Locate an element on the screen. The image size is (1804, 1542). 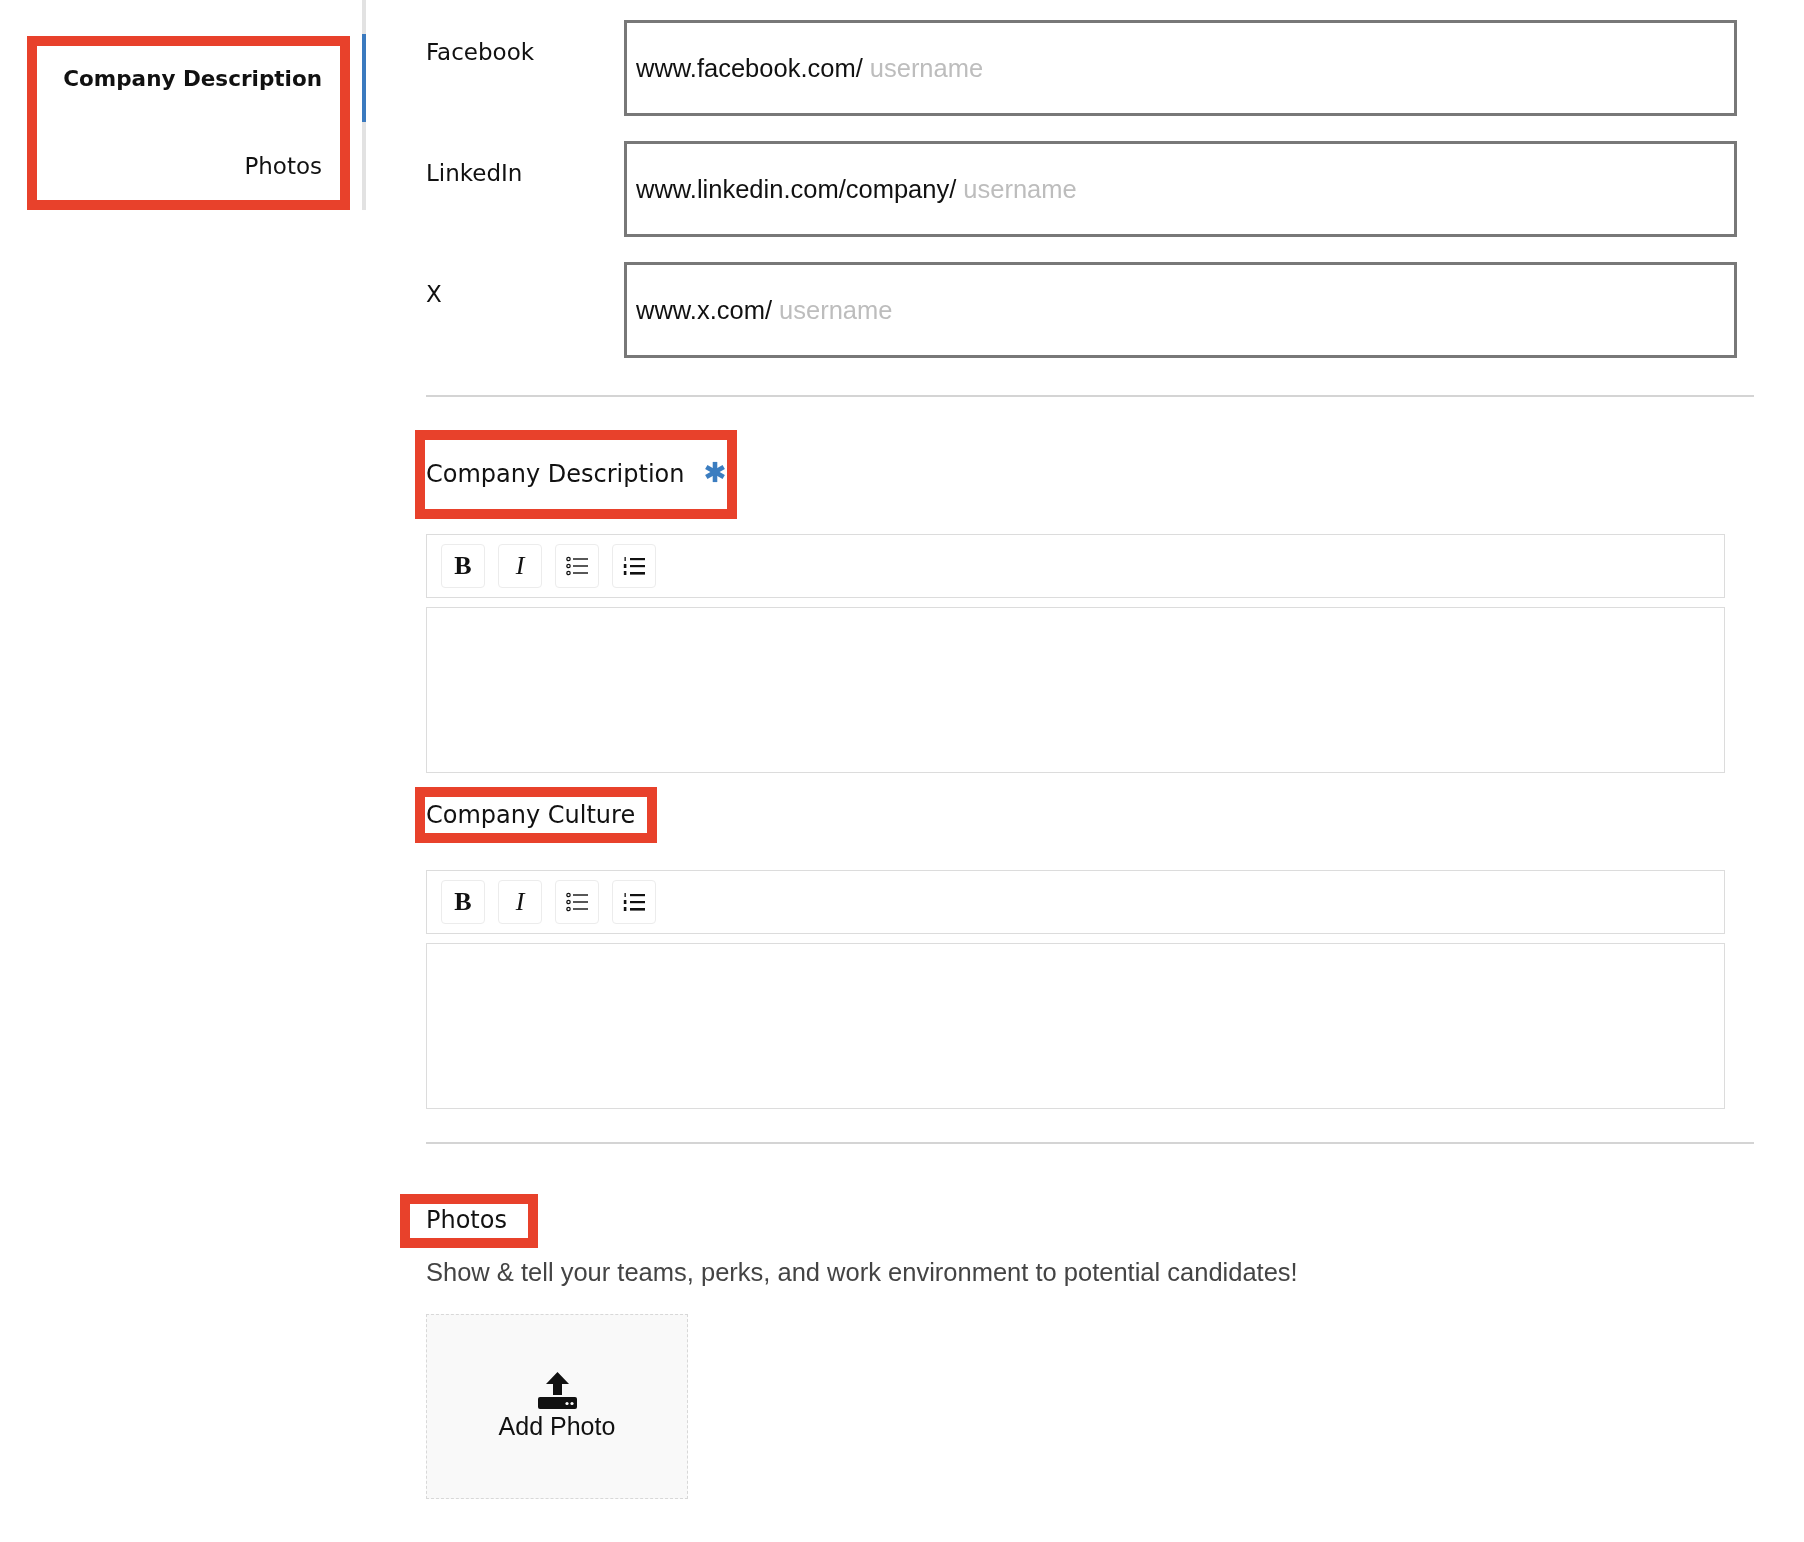
url-input-field: www.x.com/ username is located at coordinates (1180, 310).